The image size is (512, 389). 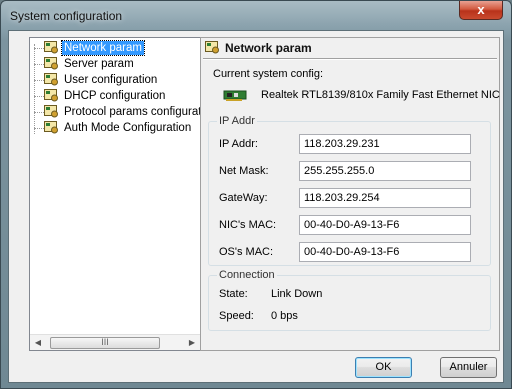 I want to click on current-config-label: Current system config:, so click(x=268, y=74).